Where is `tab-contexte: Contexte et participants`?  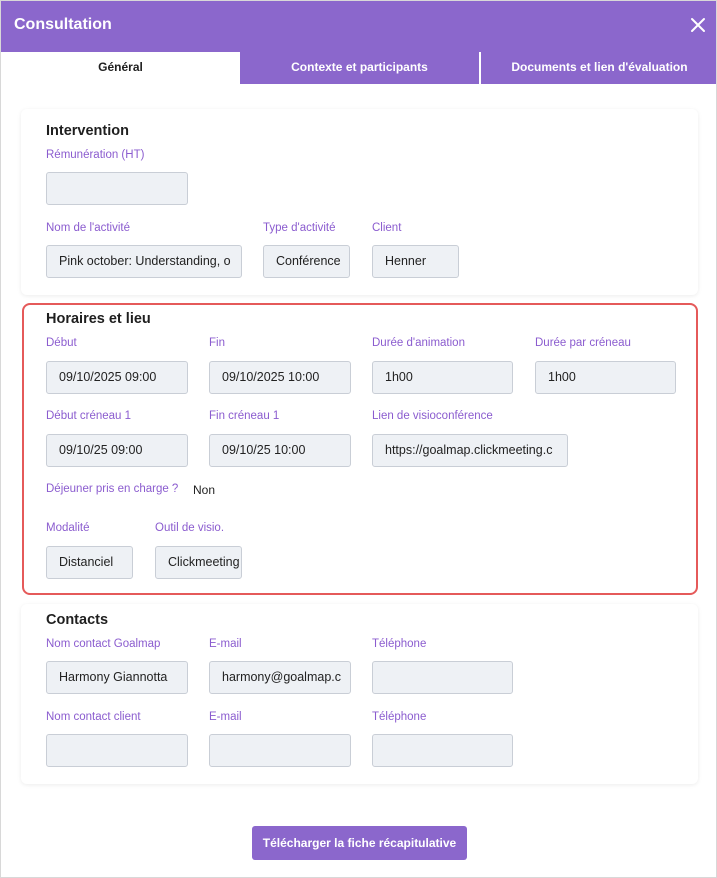 tab-contexte: Contexte et participants is located at coordinates (359, 68).